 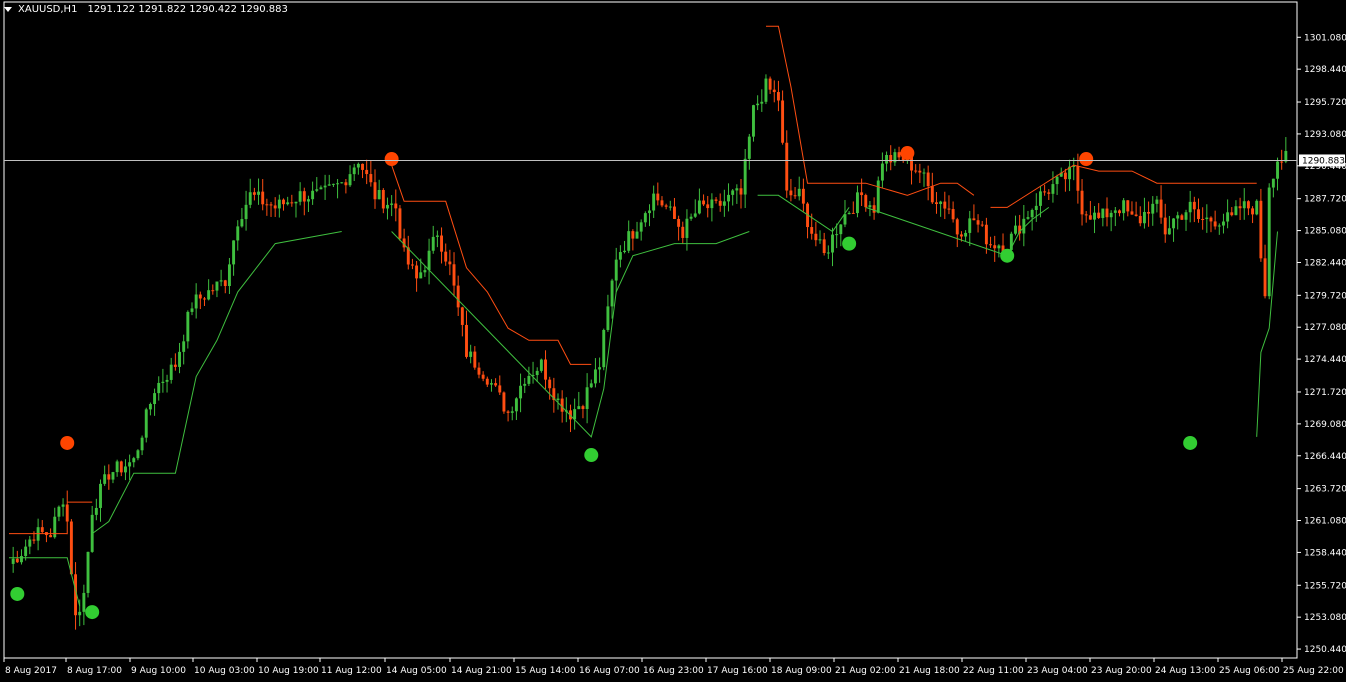 What do you see at coordinates (1325, 70) in the screenshot?
I see `y-tick-label: 1298.440` at bounding box center [1325, 70].